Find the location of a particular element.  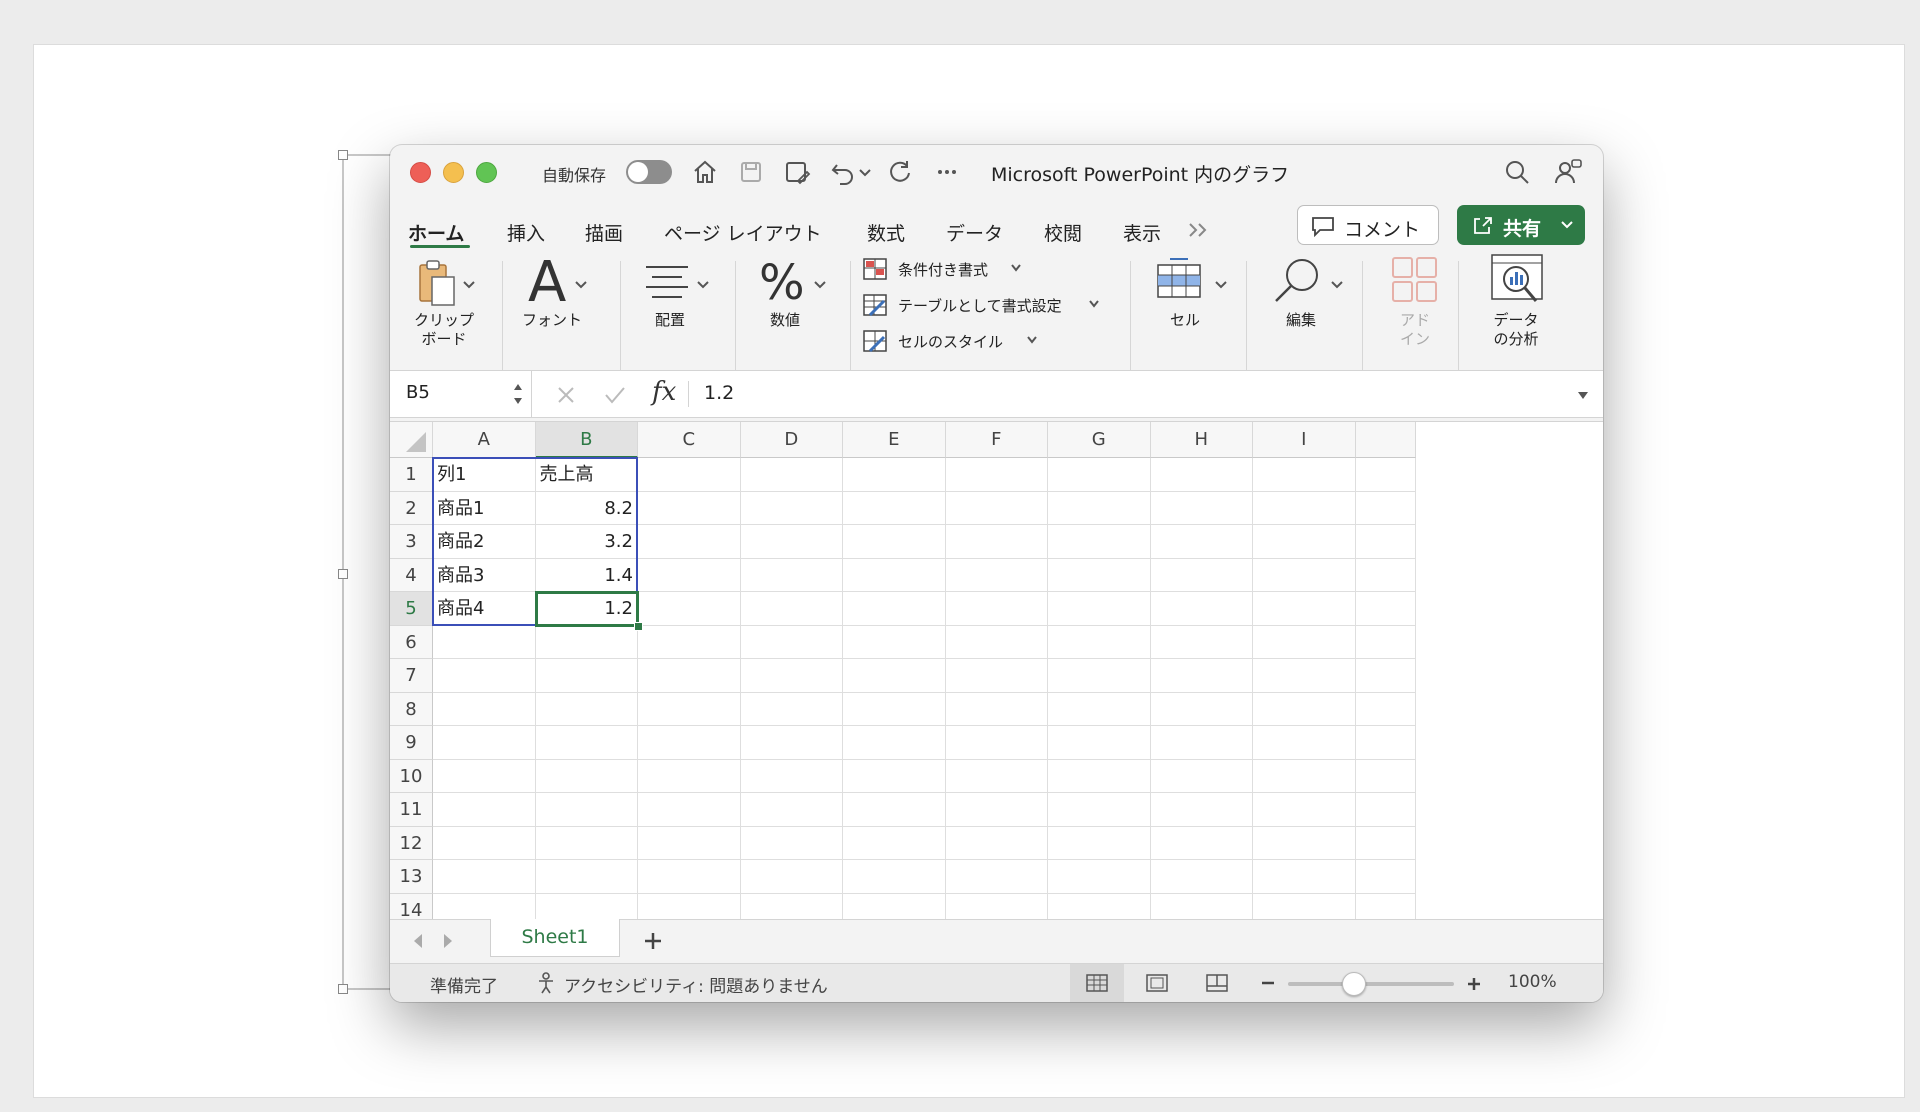

cell-e1 is located at coordinates (894, 475).